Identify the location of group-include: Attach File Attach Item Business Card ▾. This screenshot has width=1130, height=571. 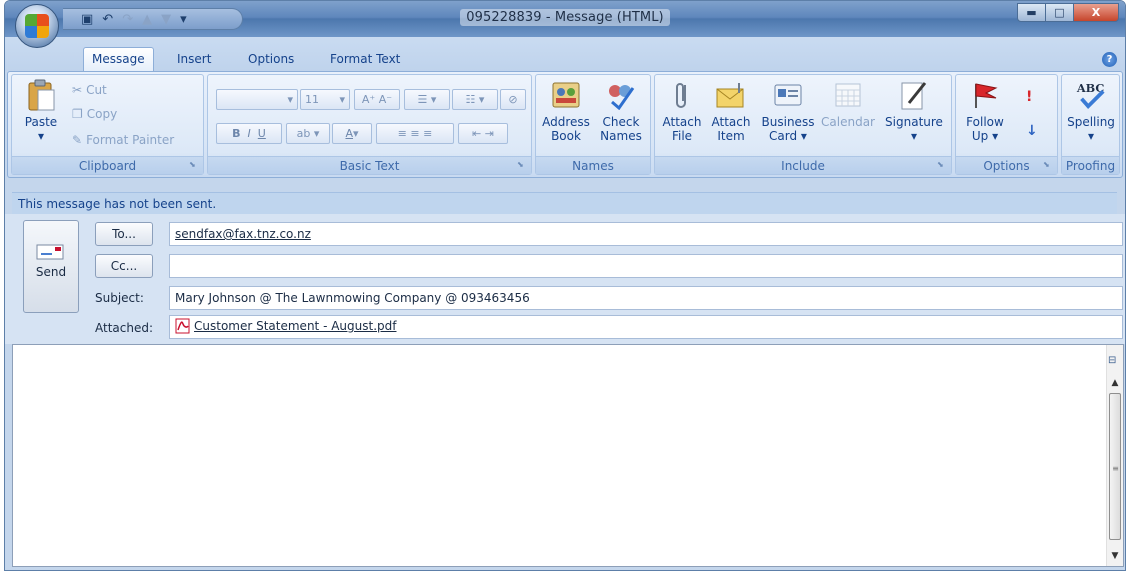
(803, 124).